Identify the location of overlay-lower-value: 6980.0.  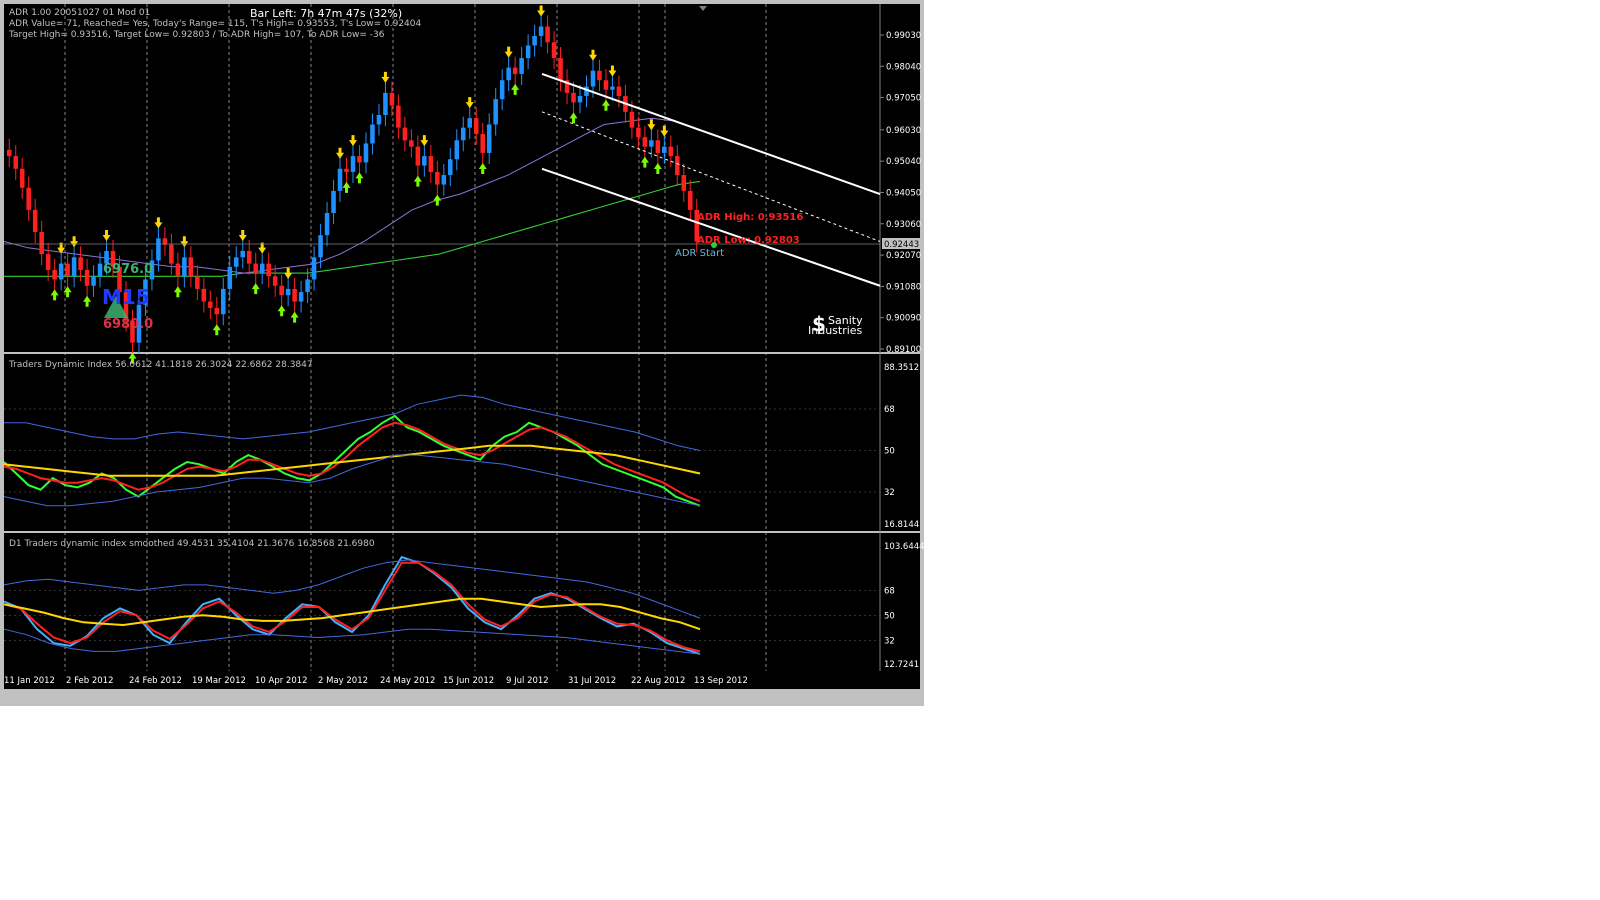
(128, 324).